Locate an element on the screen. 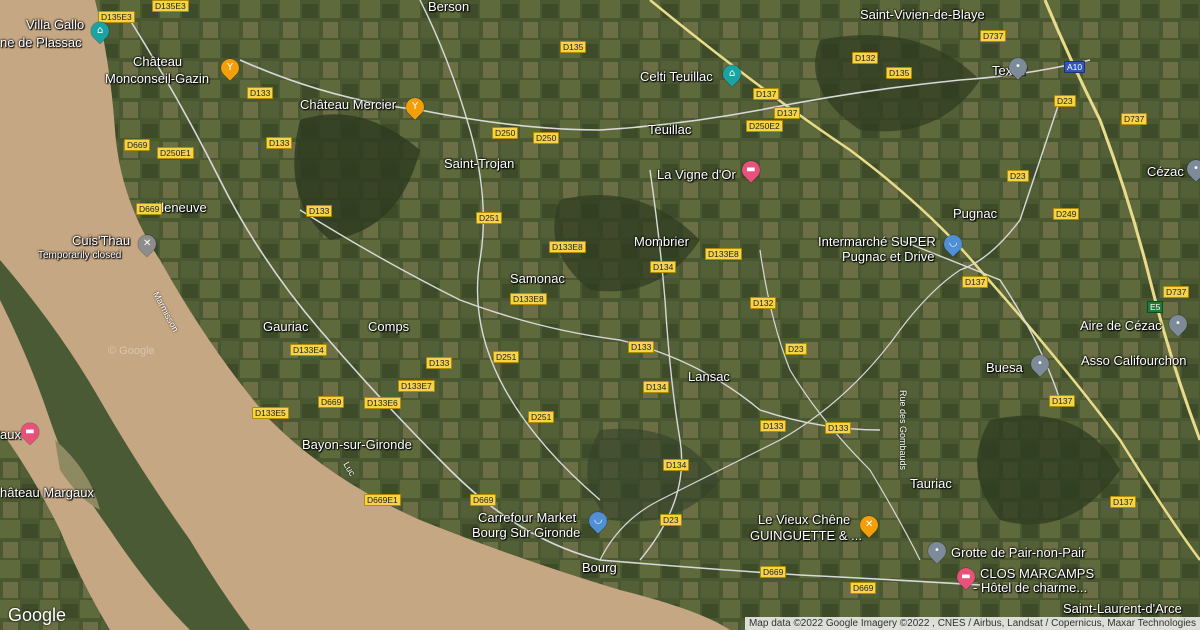 Image resolution: width=1200 pixels, height=630 pixels. place-label: Saint-Trojan is located at coordinates (479, 164).